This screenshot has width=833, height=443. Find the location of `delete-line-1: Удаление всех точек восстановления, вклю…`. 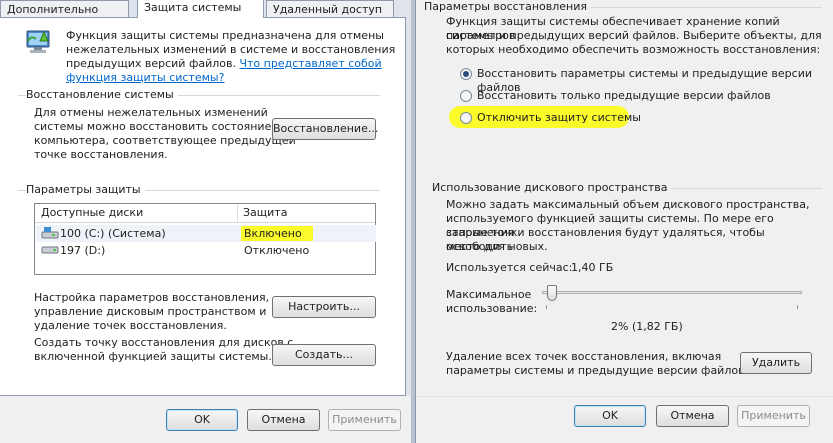

delete-line-1: Удаление всех точек восстановления, вклю… is located at coordinates (584, 356).